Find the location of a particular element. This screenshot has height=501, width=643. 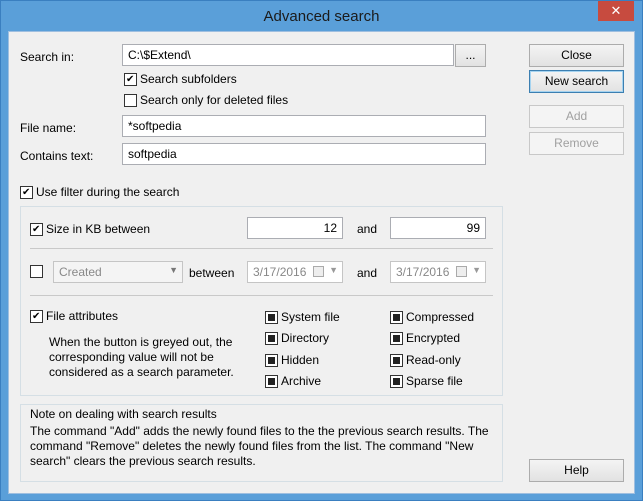

search-in-label: Search in: is located at coordinates (47, 57).